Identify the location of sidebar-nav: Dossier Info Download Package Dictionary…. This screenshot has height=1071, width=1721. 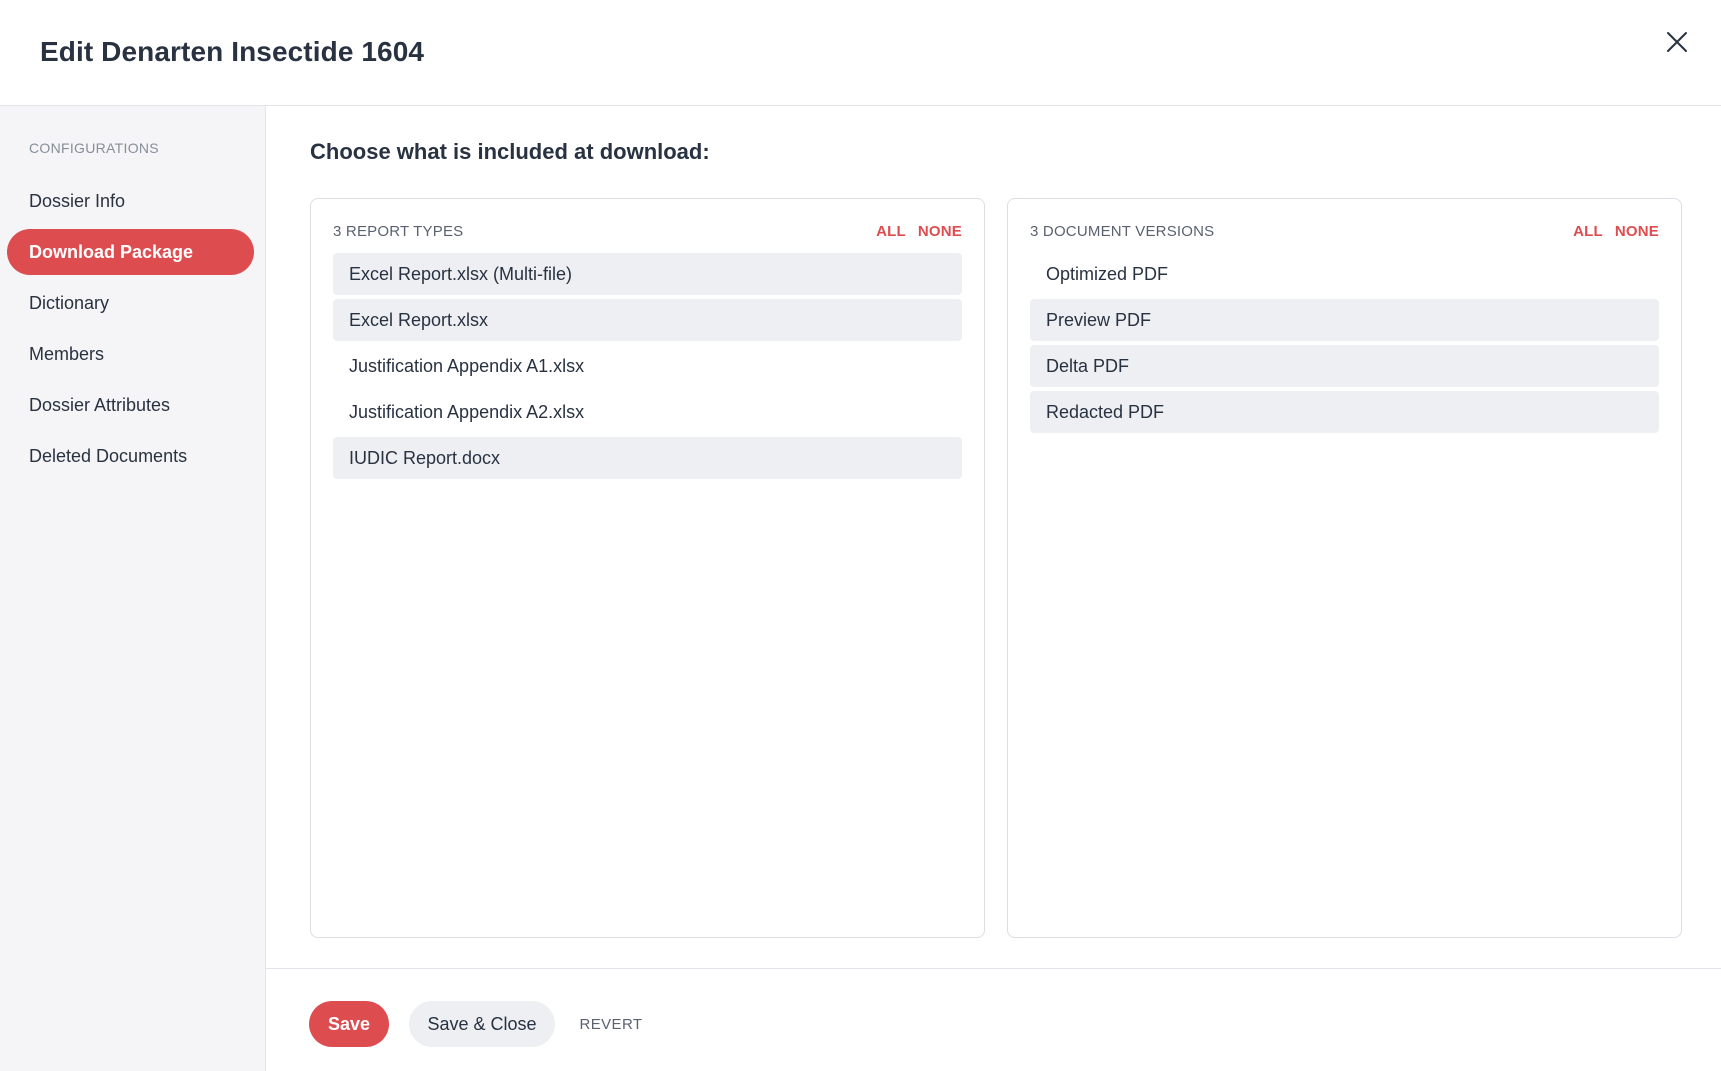
(130, 331).